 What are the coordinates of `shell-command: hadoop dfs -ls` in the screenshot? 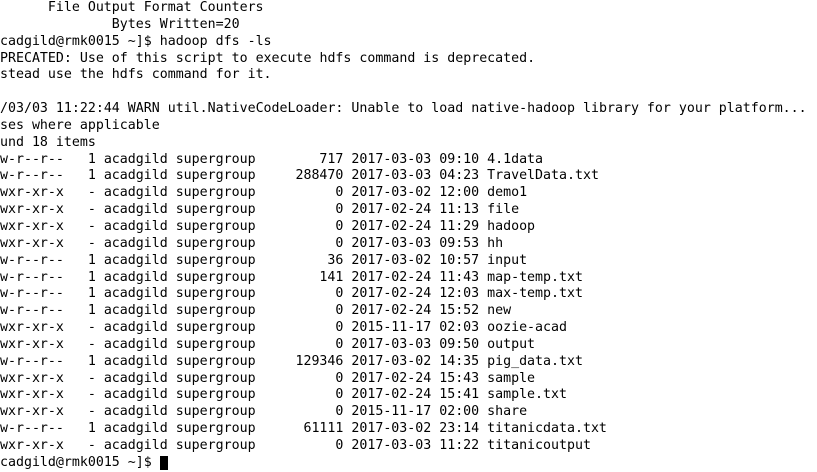 It's located at (215, 41).